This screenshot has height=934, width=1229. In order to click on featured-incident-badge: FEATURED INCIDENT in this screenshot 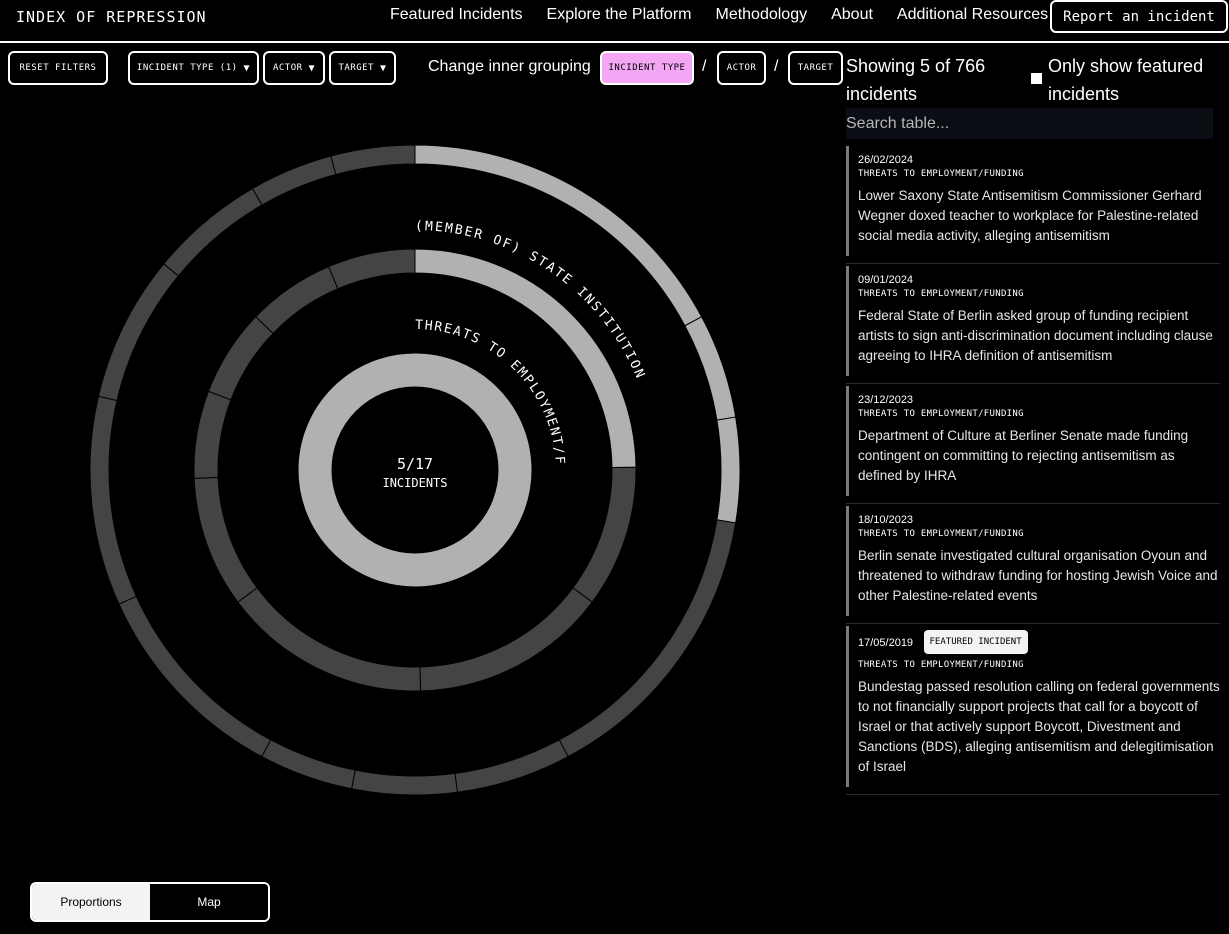, I will do `click(975, 642)`.